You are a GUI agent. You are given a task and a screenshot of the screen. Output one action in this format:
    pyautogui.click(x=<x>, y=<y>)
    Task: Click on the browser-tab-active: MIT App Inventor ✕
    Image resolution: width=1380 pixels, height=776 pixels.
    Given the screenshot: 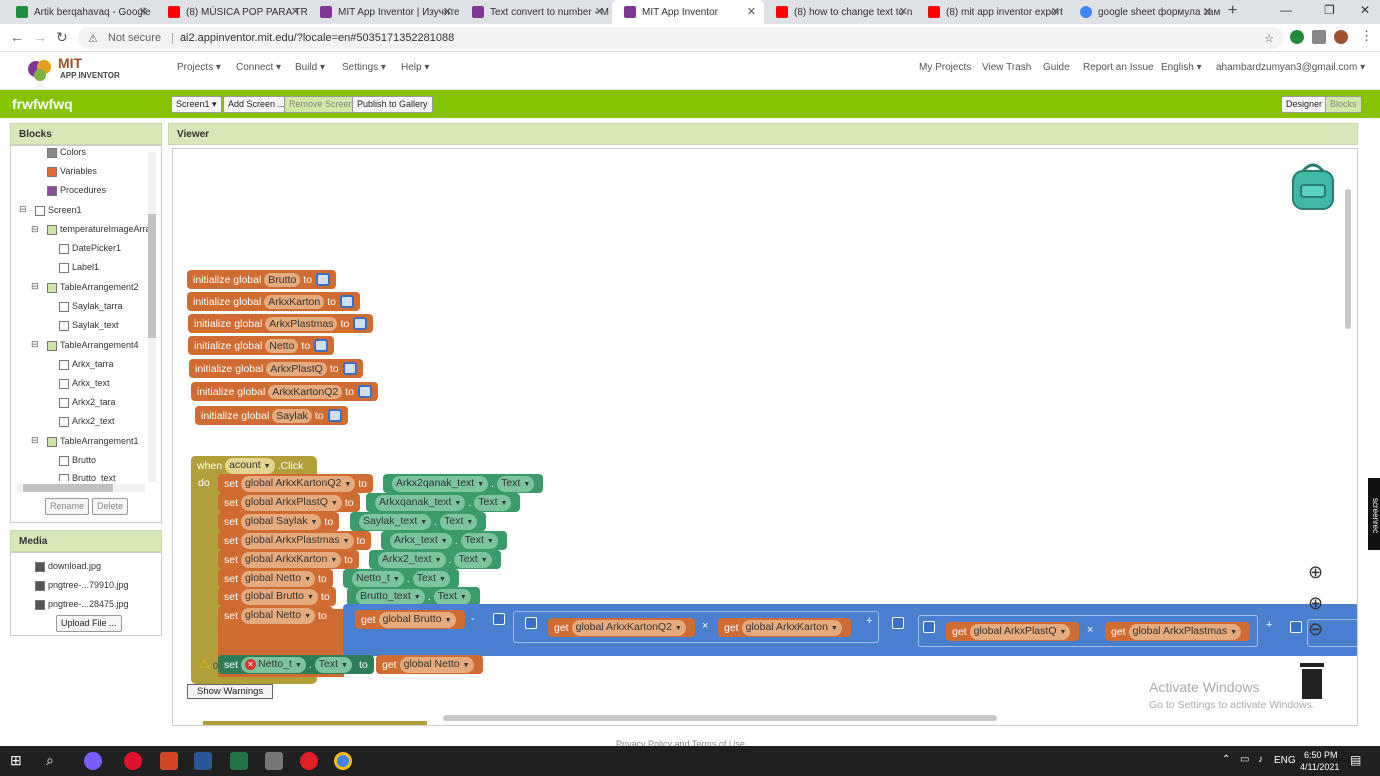 What is the action you would take?
    pyautogui.click(x=688, y=12)
    